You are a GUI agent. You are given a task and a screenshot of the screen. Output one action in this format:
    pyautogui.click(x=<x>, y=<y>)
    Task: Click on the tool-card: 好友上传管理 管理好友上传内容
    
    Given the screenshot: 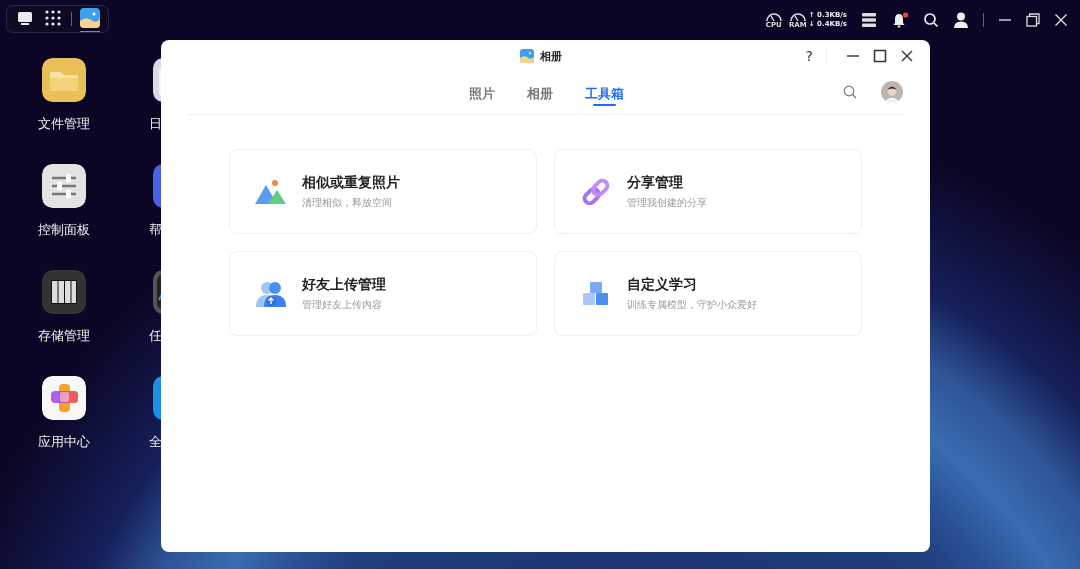 What is the action you would take?
    pyautogui.click(x=383, y=293)
    